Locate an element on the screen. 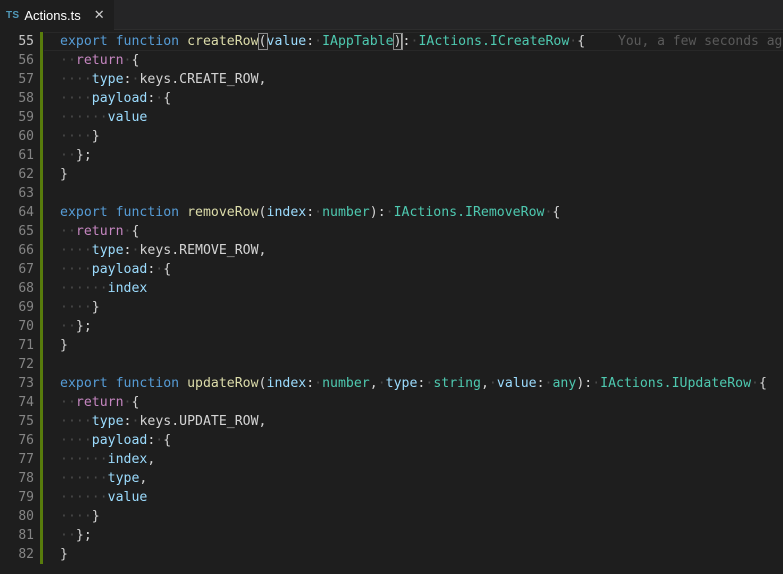 This screenshot has width=783, height=574. code-line: 71} is located at coordinates (391, 345).